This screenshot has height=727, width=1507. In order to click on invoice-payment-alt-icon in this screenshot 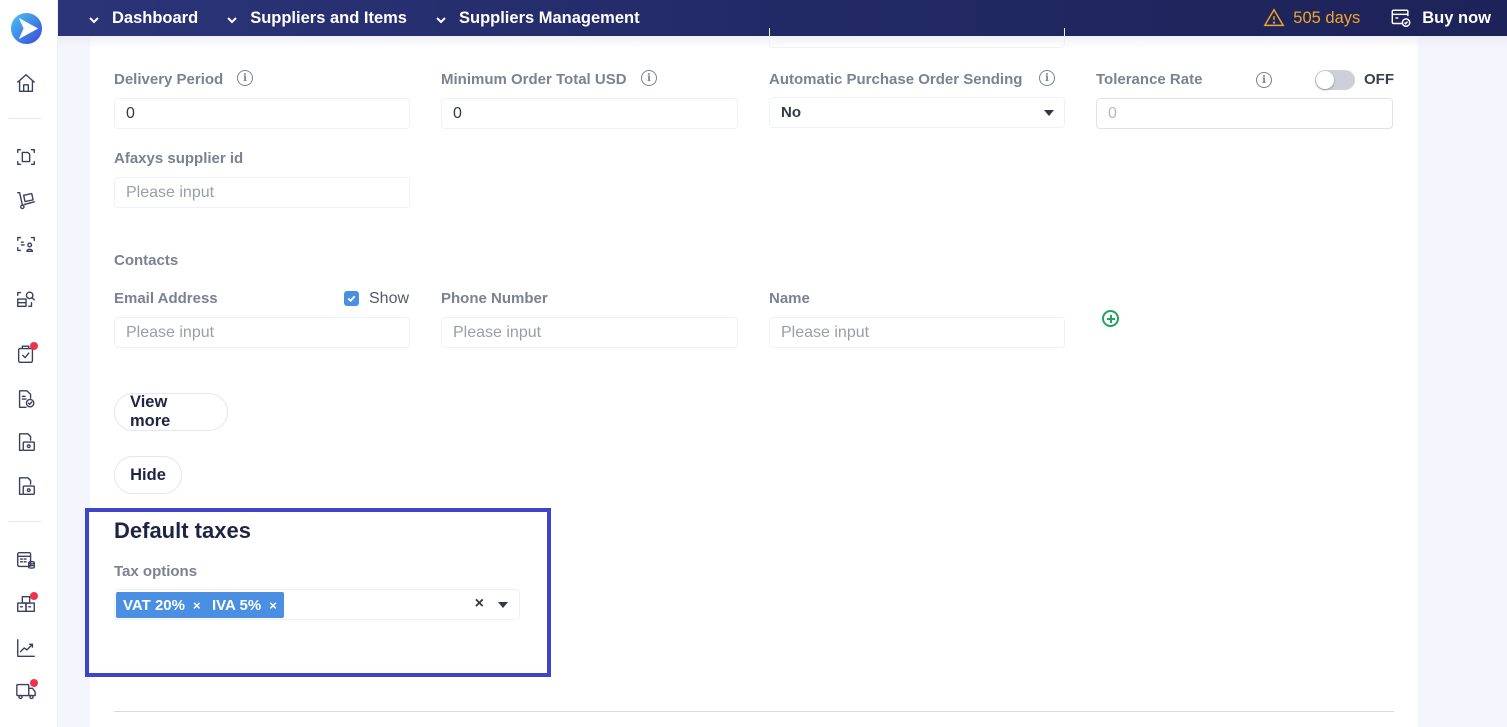, I will do `click(26, 486)`.